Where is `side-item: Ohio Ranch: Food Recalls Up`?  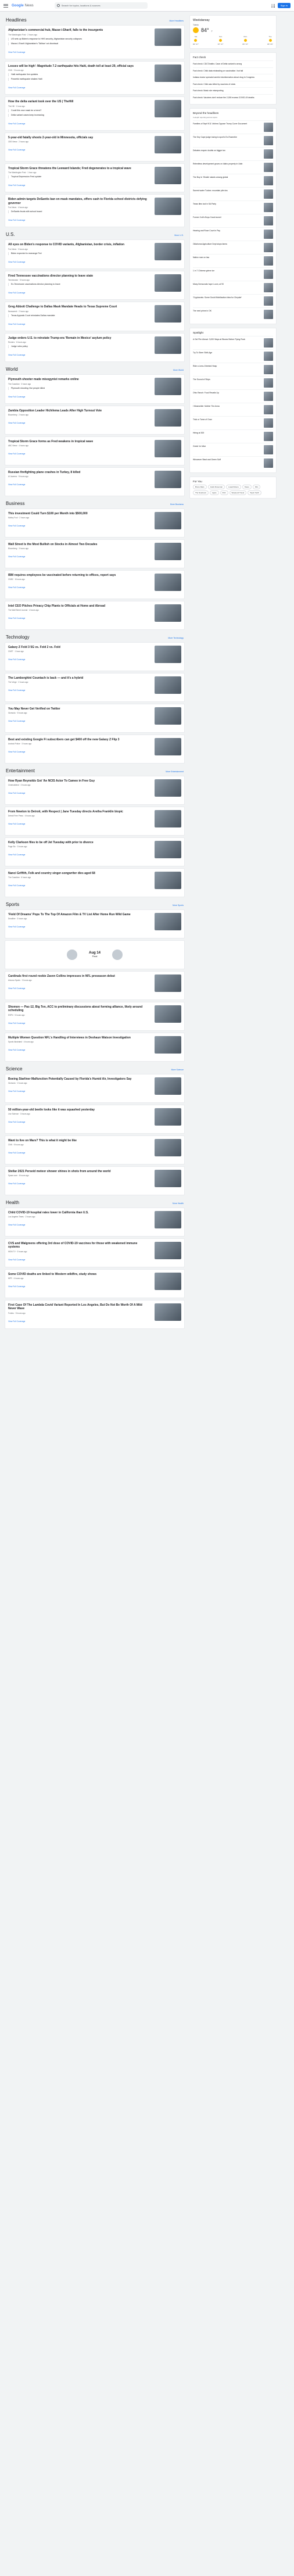
side-item: Ohio Ranch: Food Recalls Up is located at coordinates (233, 396).